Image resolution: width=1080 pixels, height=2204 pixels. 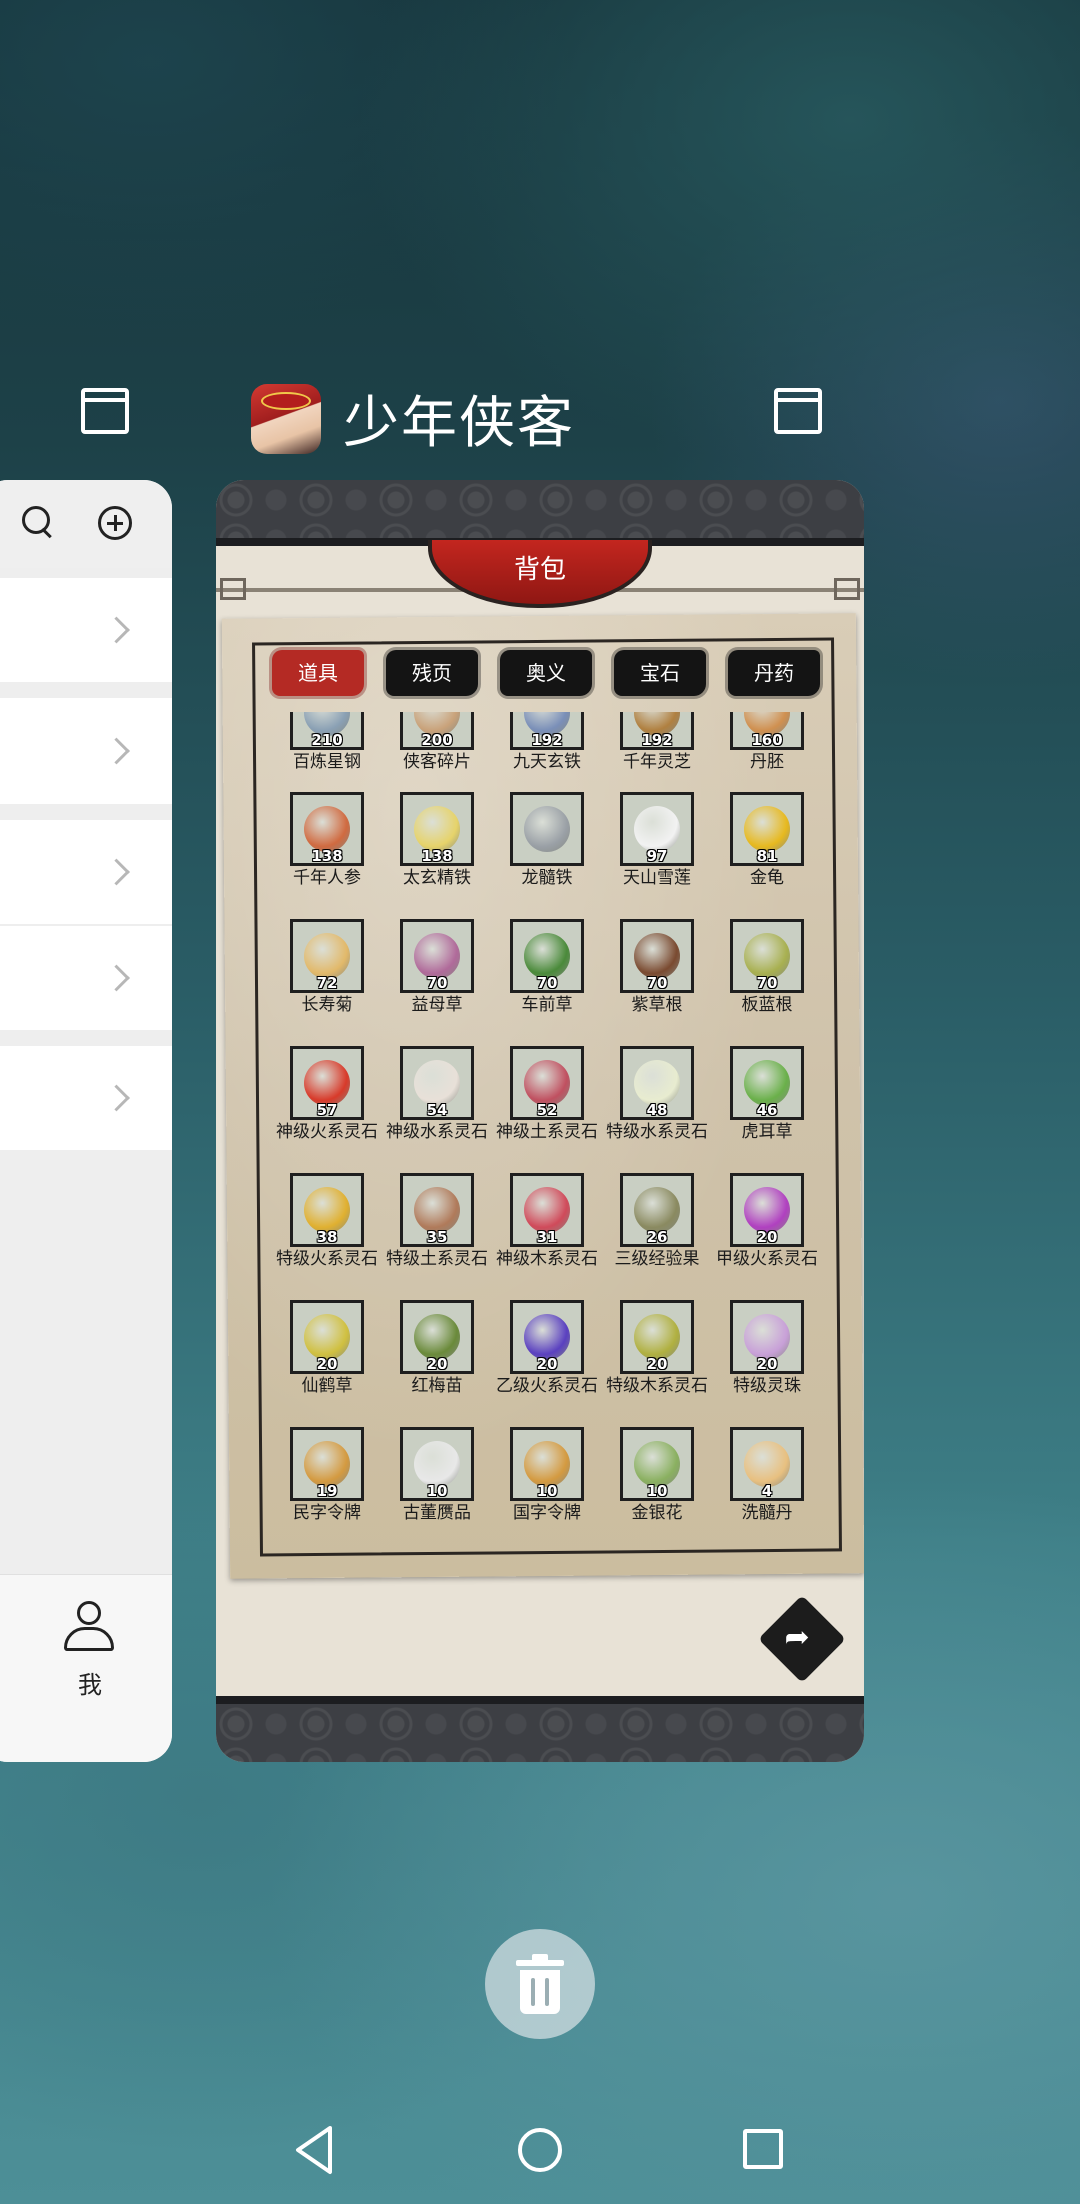 I want to click on tab-gems: 宝石, so click(x=660, y=673).